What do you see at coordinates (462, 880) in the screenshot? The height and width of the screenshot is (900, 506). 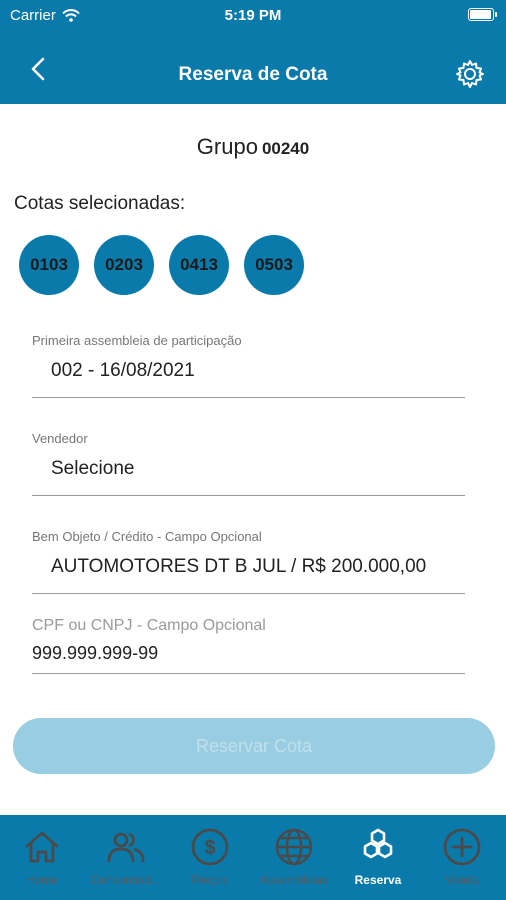 I see `tab-venda-label: Venda` at bounding box center [462, 880].